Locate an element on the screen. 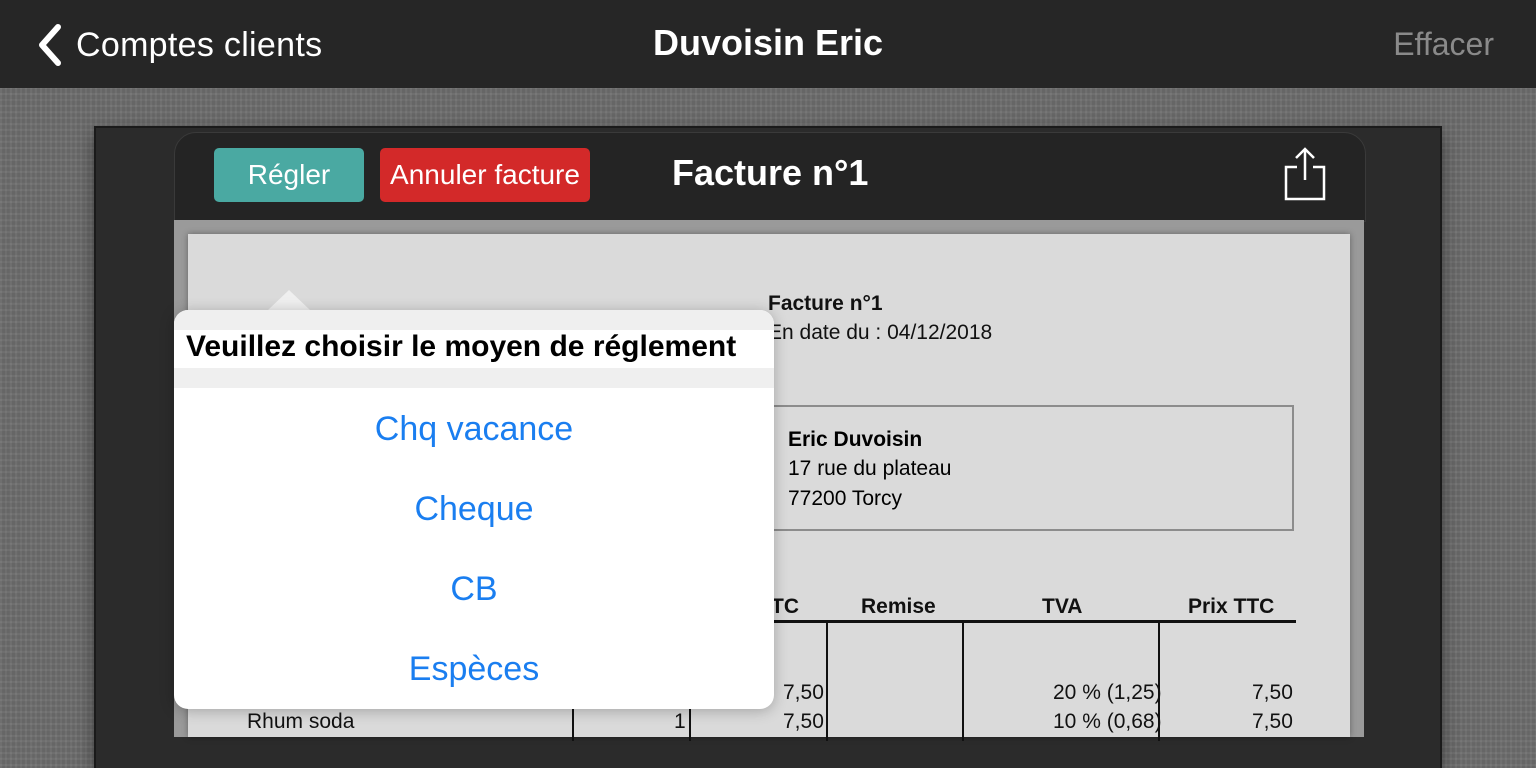  clear-button: Effacer is located at coordinates (1443, 44).